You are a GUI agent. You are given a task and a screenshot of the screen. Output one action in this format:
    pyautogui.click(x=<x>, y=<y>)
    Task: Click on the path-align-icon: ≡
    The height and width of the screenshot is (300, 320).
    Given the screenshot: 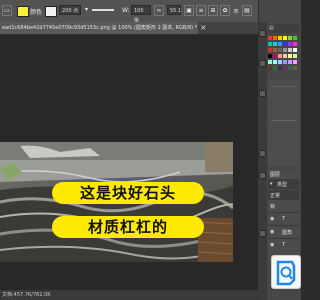 What is the action you would take?
    pyautogui.click(x=201, y=10)
    